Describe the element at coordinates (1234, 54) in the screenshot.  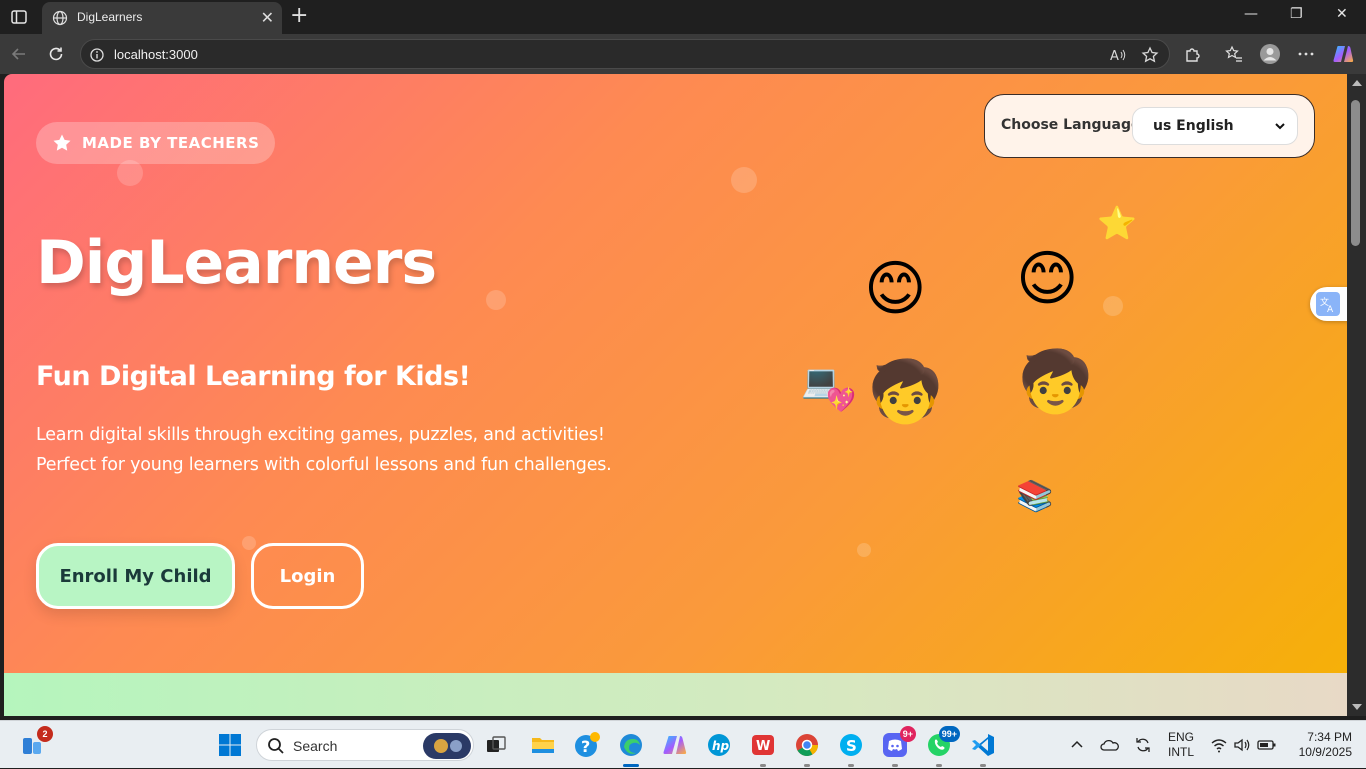
I see `favorites-icon` at that location.